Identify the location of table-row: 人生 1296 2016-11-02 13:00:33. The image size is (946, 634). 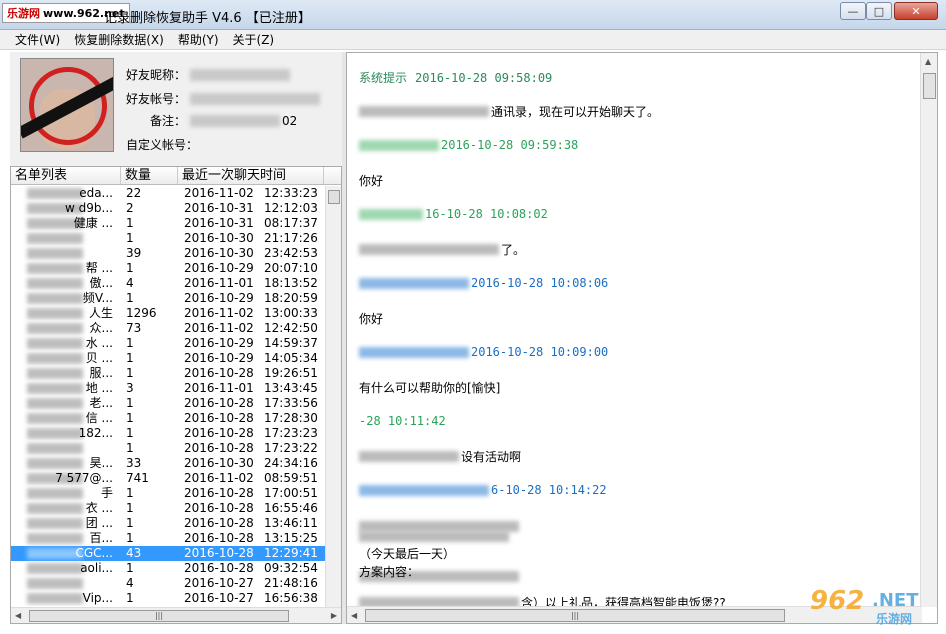
(168, 313).